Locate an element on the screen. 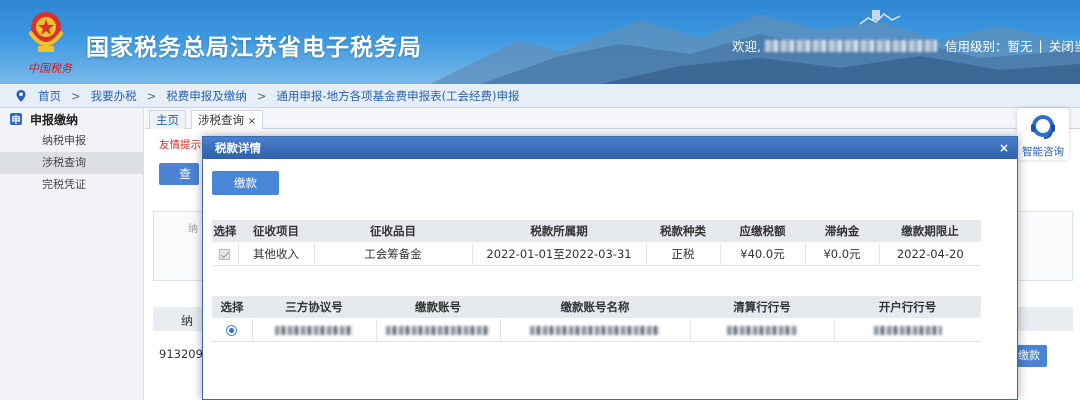  smart-consult-label: 智能咨询 is located at coordinates (1043, 152).